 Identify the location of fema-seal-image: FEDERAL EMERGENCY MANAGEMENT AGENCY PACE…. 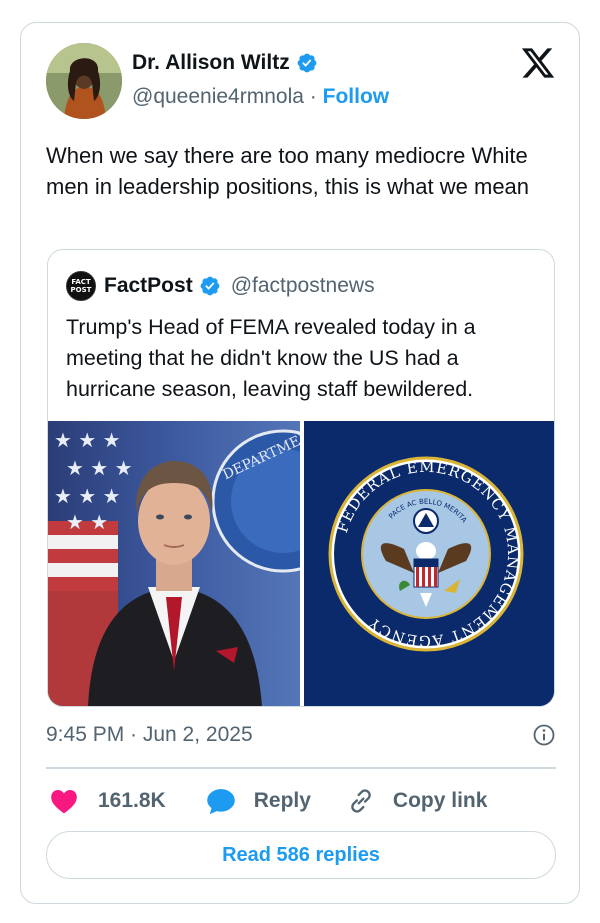
(429, 563).